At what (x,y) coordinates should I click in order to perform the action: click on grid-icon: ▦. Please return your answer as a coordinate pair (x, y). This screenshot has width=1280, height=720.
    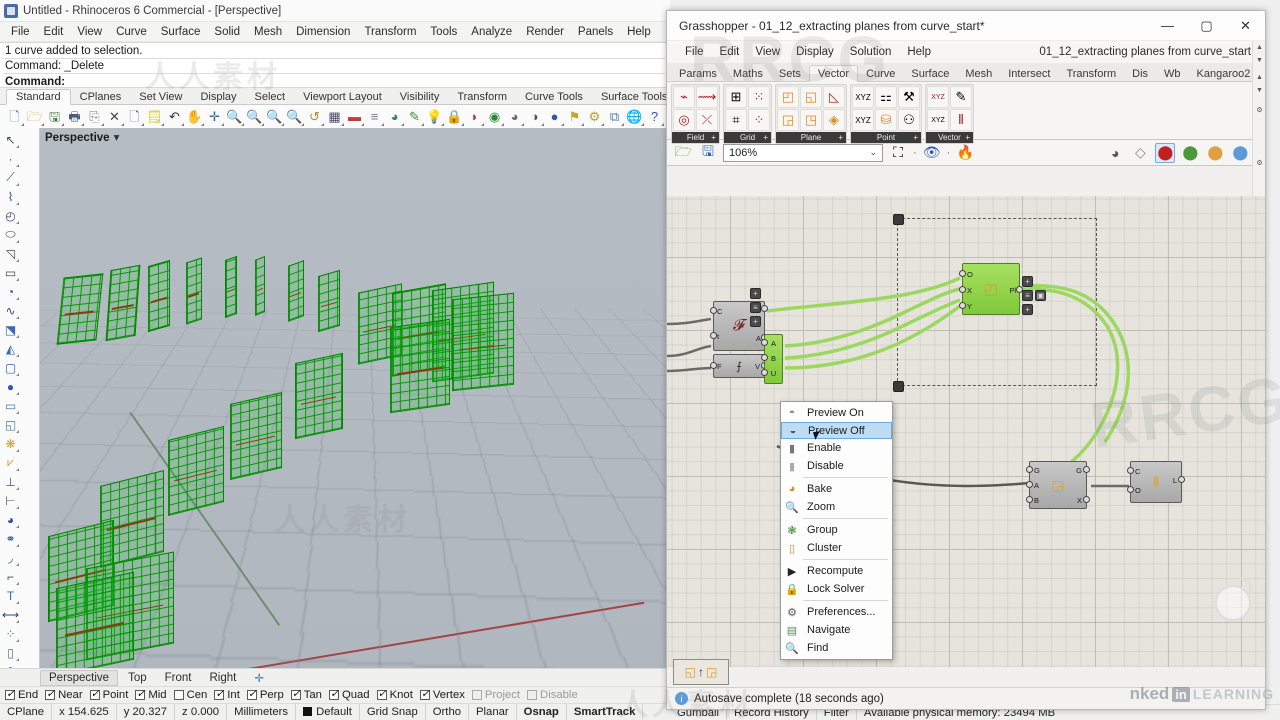
    Looking at the image, I should click on (334, 116).